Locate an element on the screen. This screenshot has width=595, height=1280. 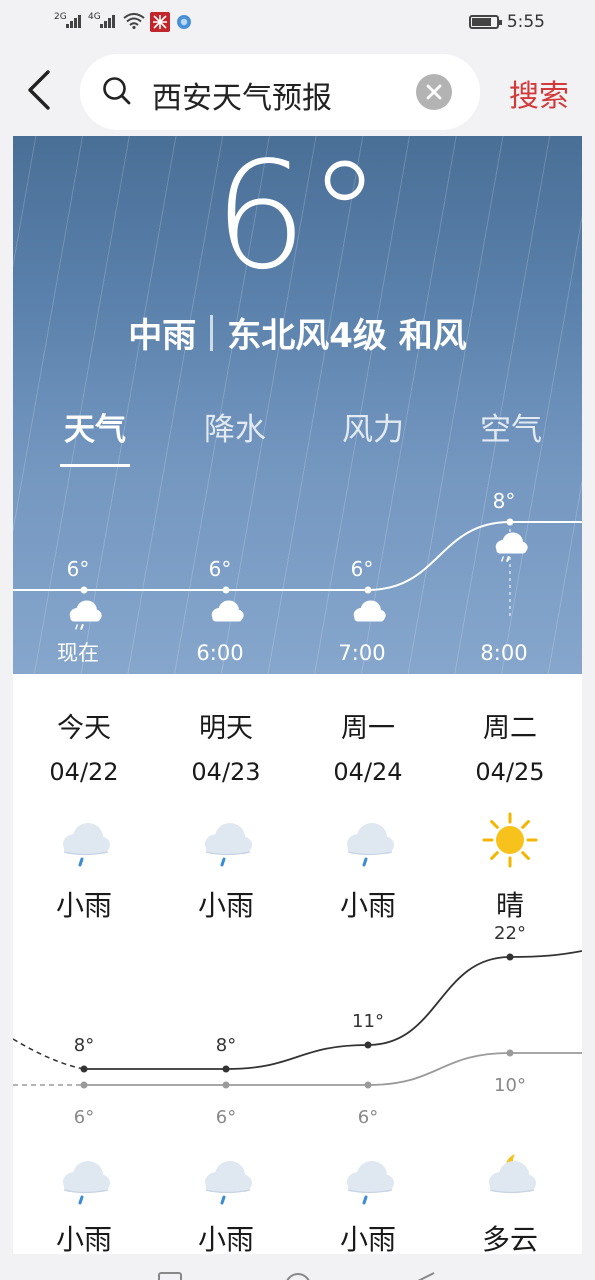
search-submit-button: 搜索 is located at coordinates (539, 93).